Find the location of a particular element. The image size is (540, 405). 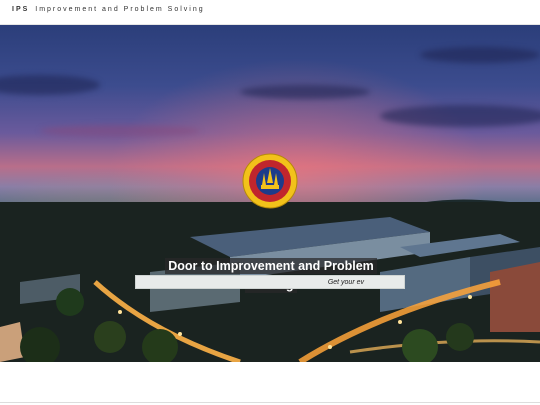

site-brand: IPS Improvement and Problem Solving is located at coordinates (108, 9).